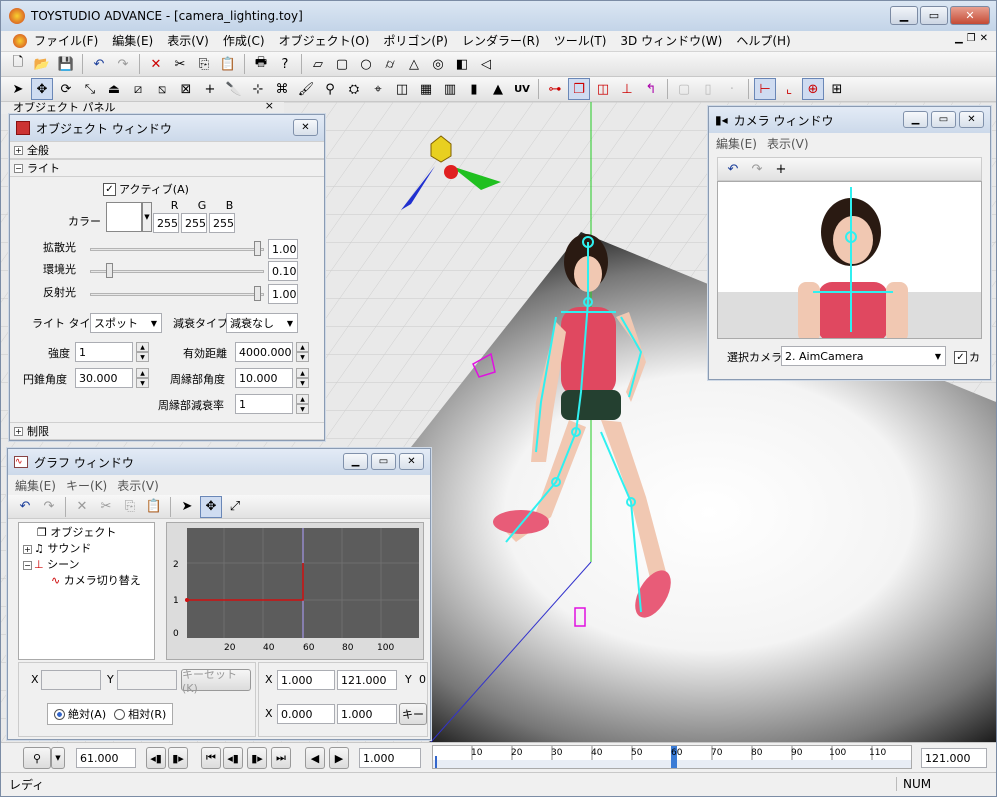  I want to click on graph-svg: 2 1 0 20 40 60 80 100, so click(295, 591).